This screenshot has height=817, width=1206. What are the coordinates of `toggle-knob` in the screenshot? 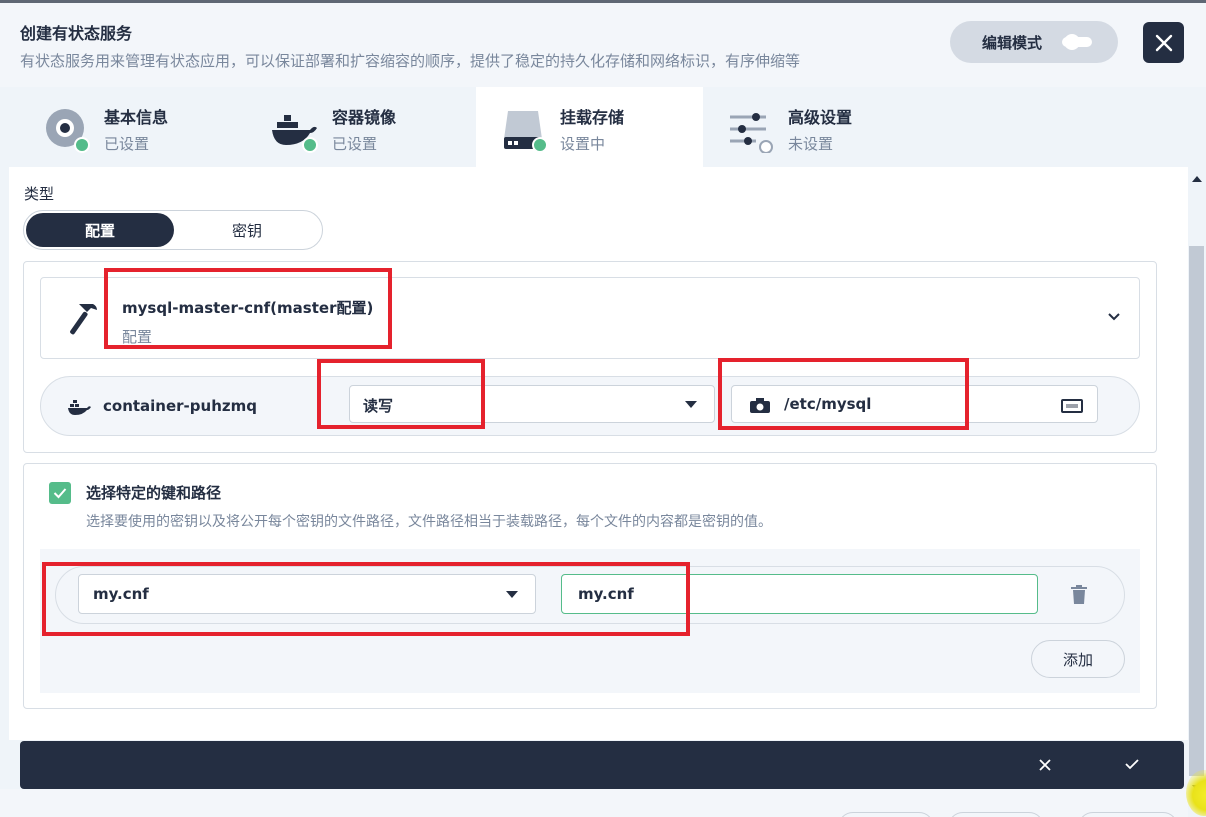 It's located at (1072, 42).